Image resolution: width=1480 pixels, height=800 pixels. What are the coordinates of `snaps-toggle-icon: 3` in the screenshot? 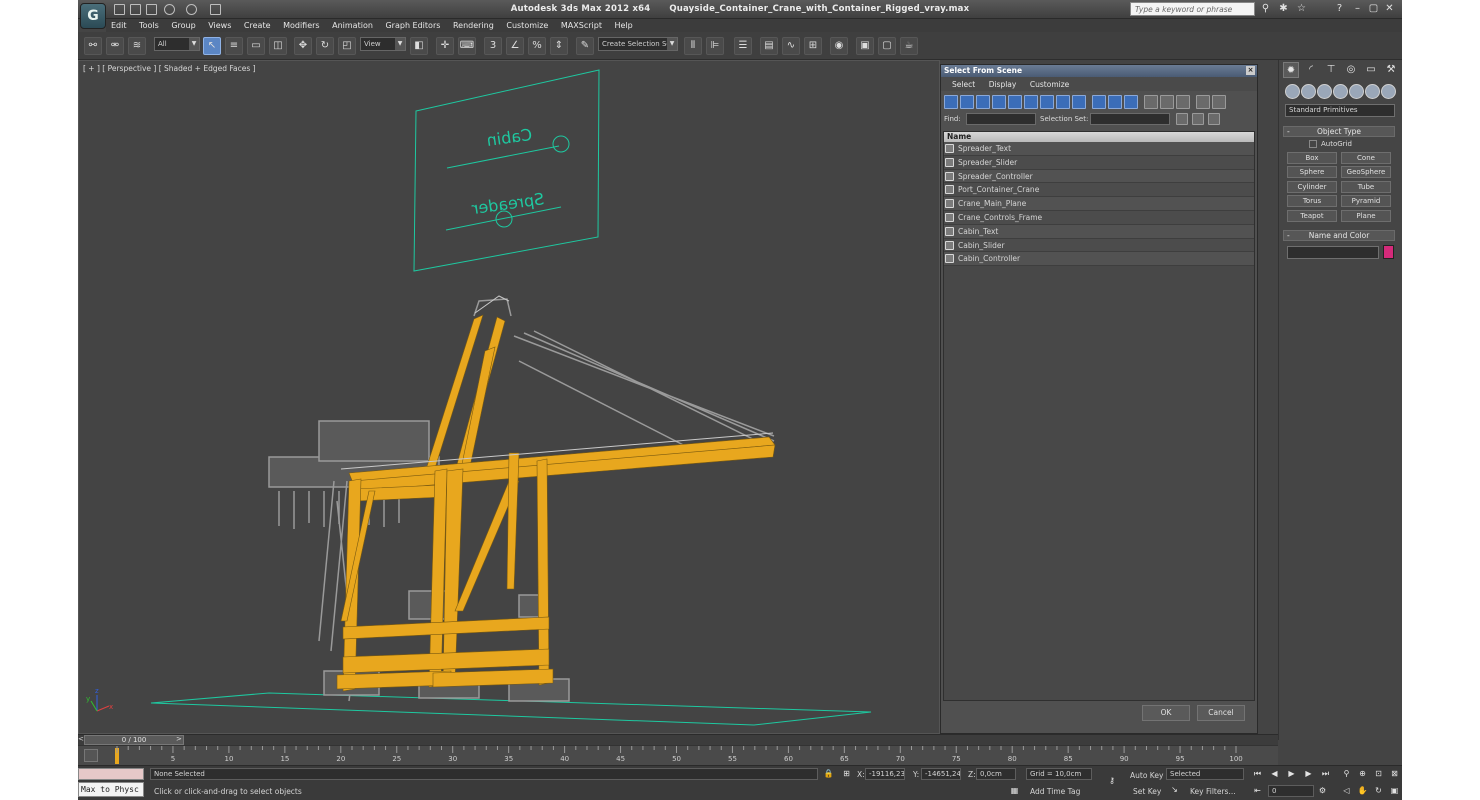 It's located at (493, 46).